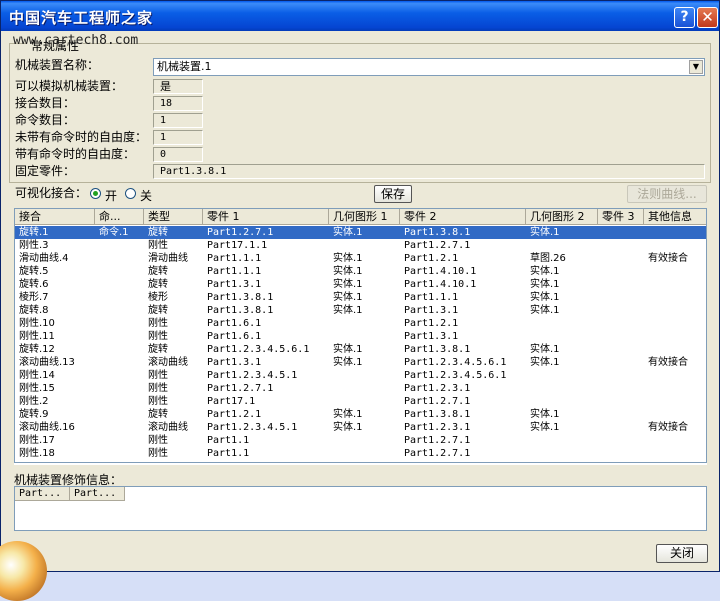  Describe the element at coordinates (707, 17) in the screenshot. I see `window-close-button: ✕` at that location.